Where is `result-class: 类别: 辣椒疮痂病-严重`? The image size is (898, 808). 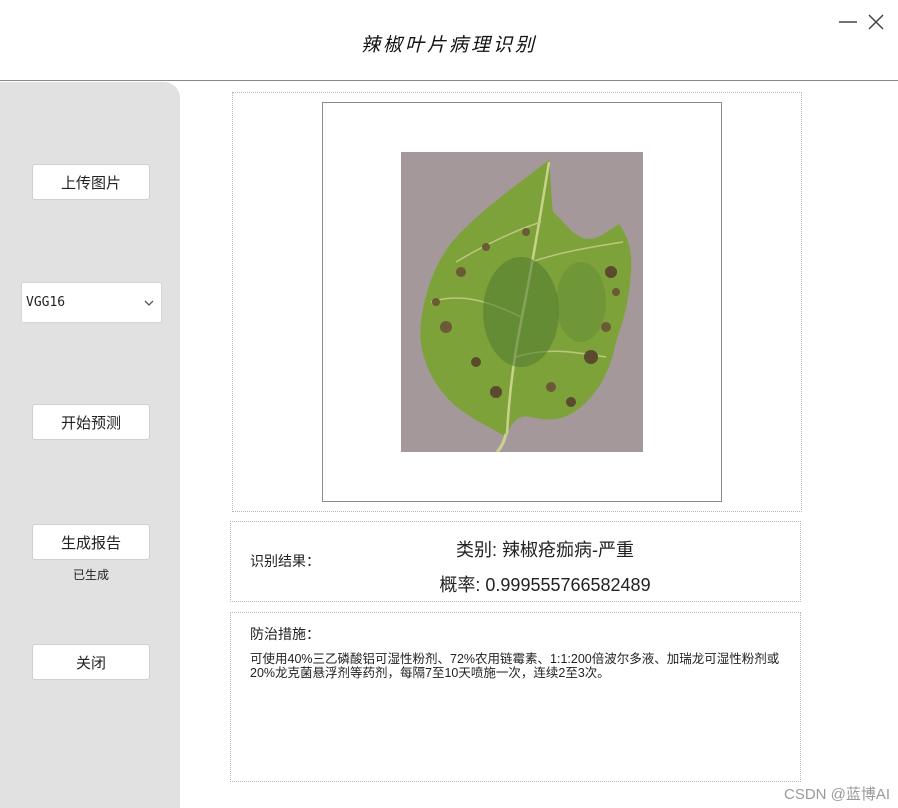
result-class: 类别: 辣椒疮痂病-严重 is located at coordinates (545, 550).